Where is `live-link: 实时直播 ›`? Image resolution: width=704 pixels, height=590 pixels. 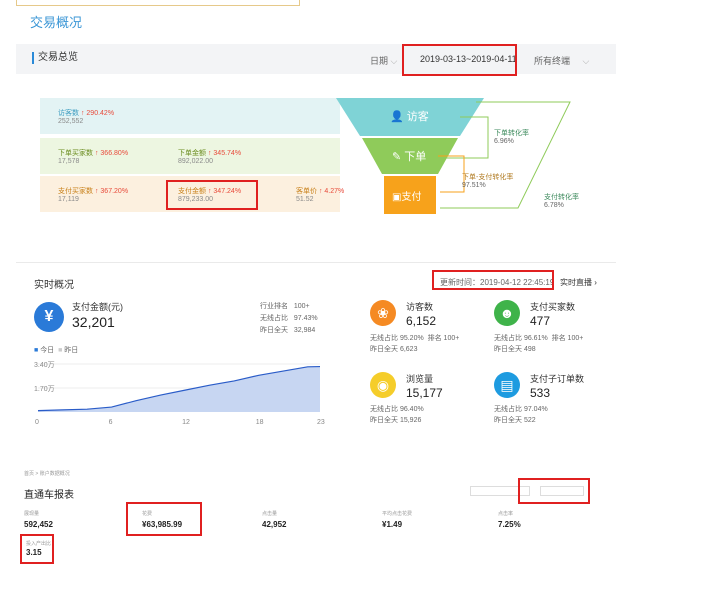 live-link: 实时直播 › is located at coordinates (578, 282).